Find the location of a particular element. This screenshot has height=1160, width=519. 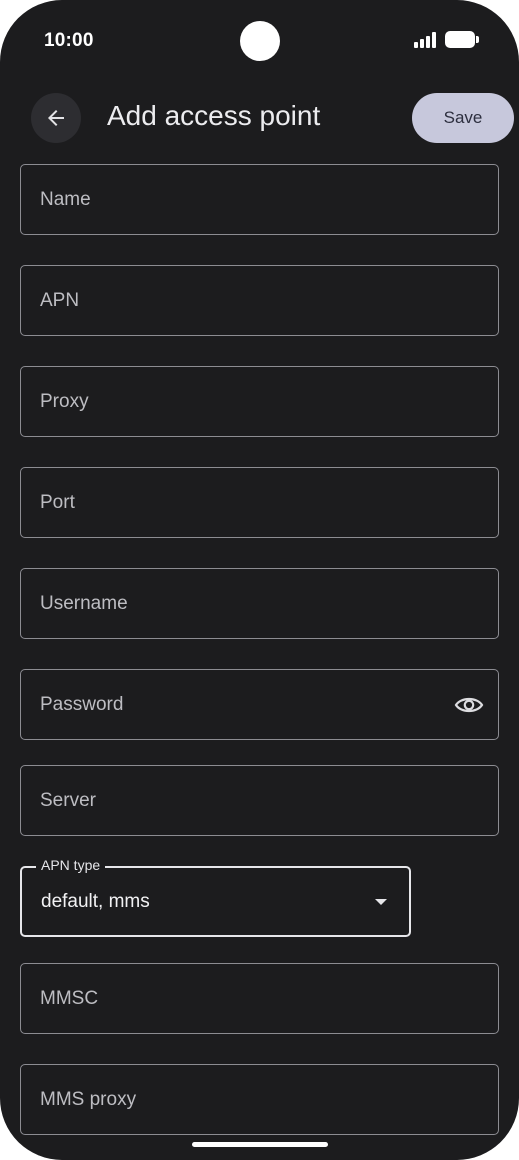

server-placeholder: Server is located at coordinates (68, 800).